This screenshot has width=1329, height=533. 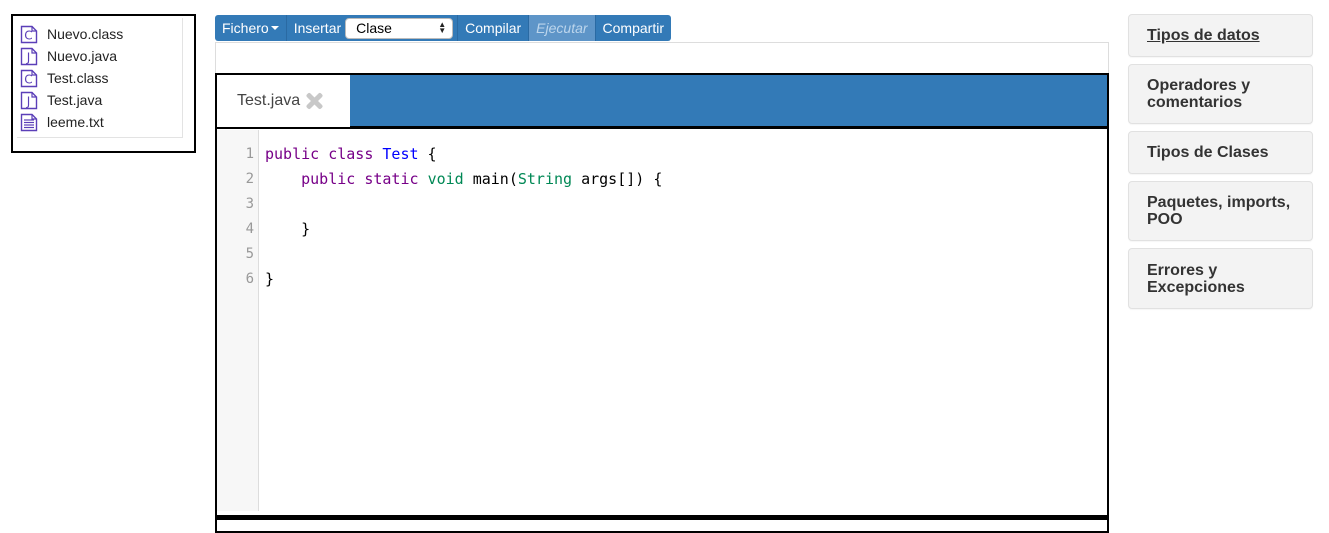 I want to click on editor-tab-bar: Test.java, so click(x=662, y=102).